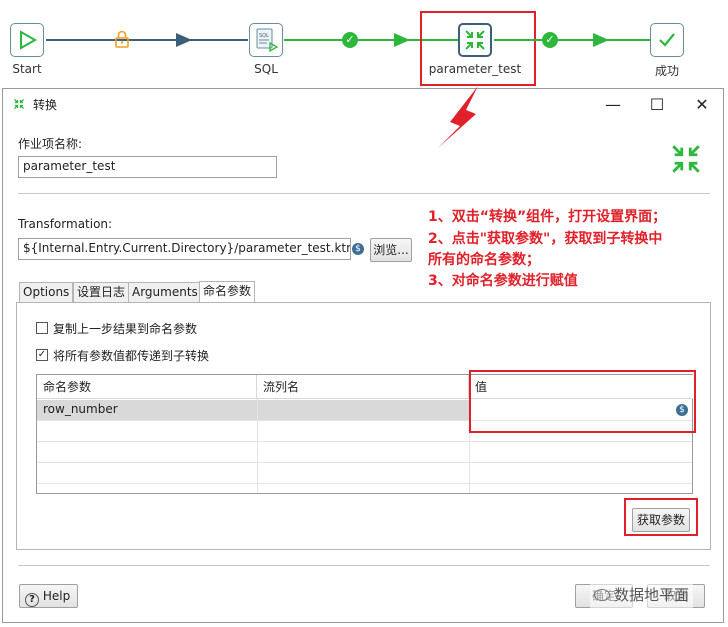  I want to click on minimize-button: —, so click(613, 105).